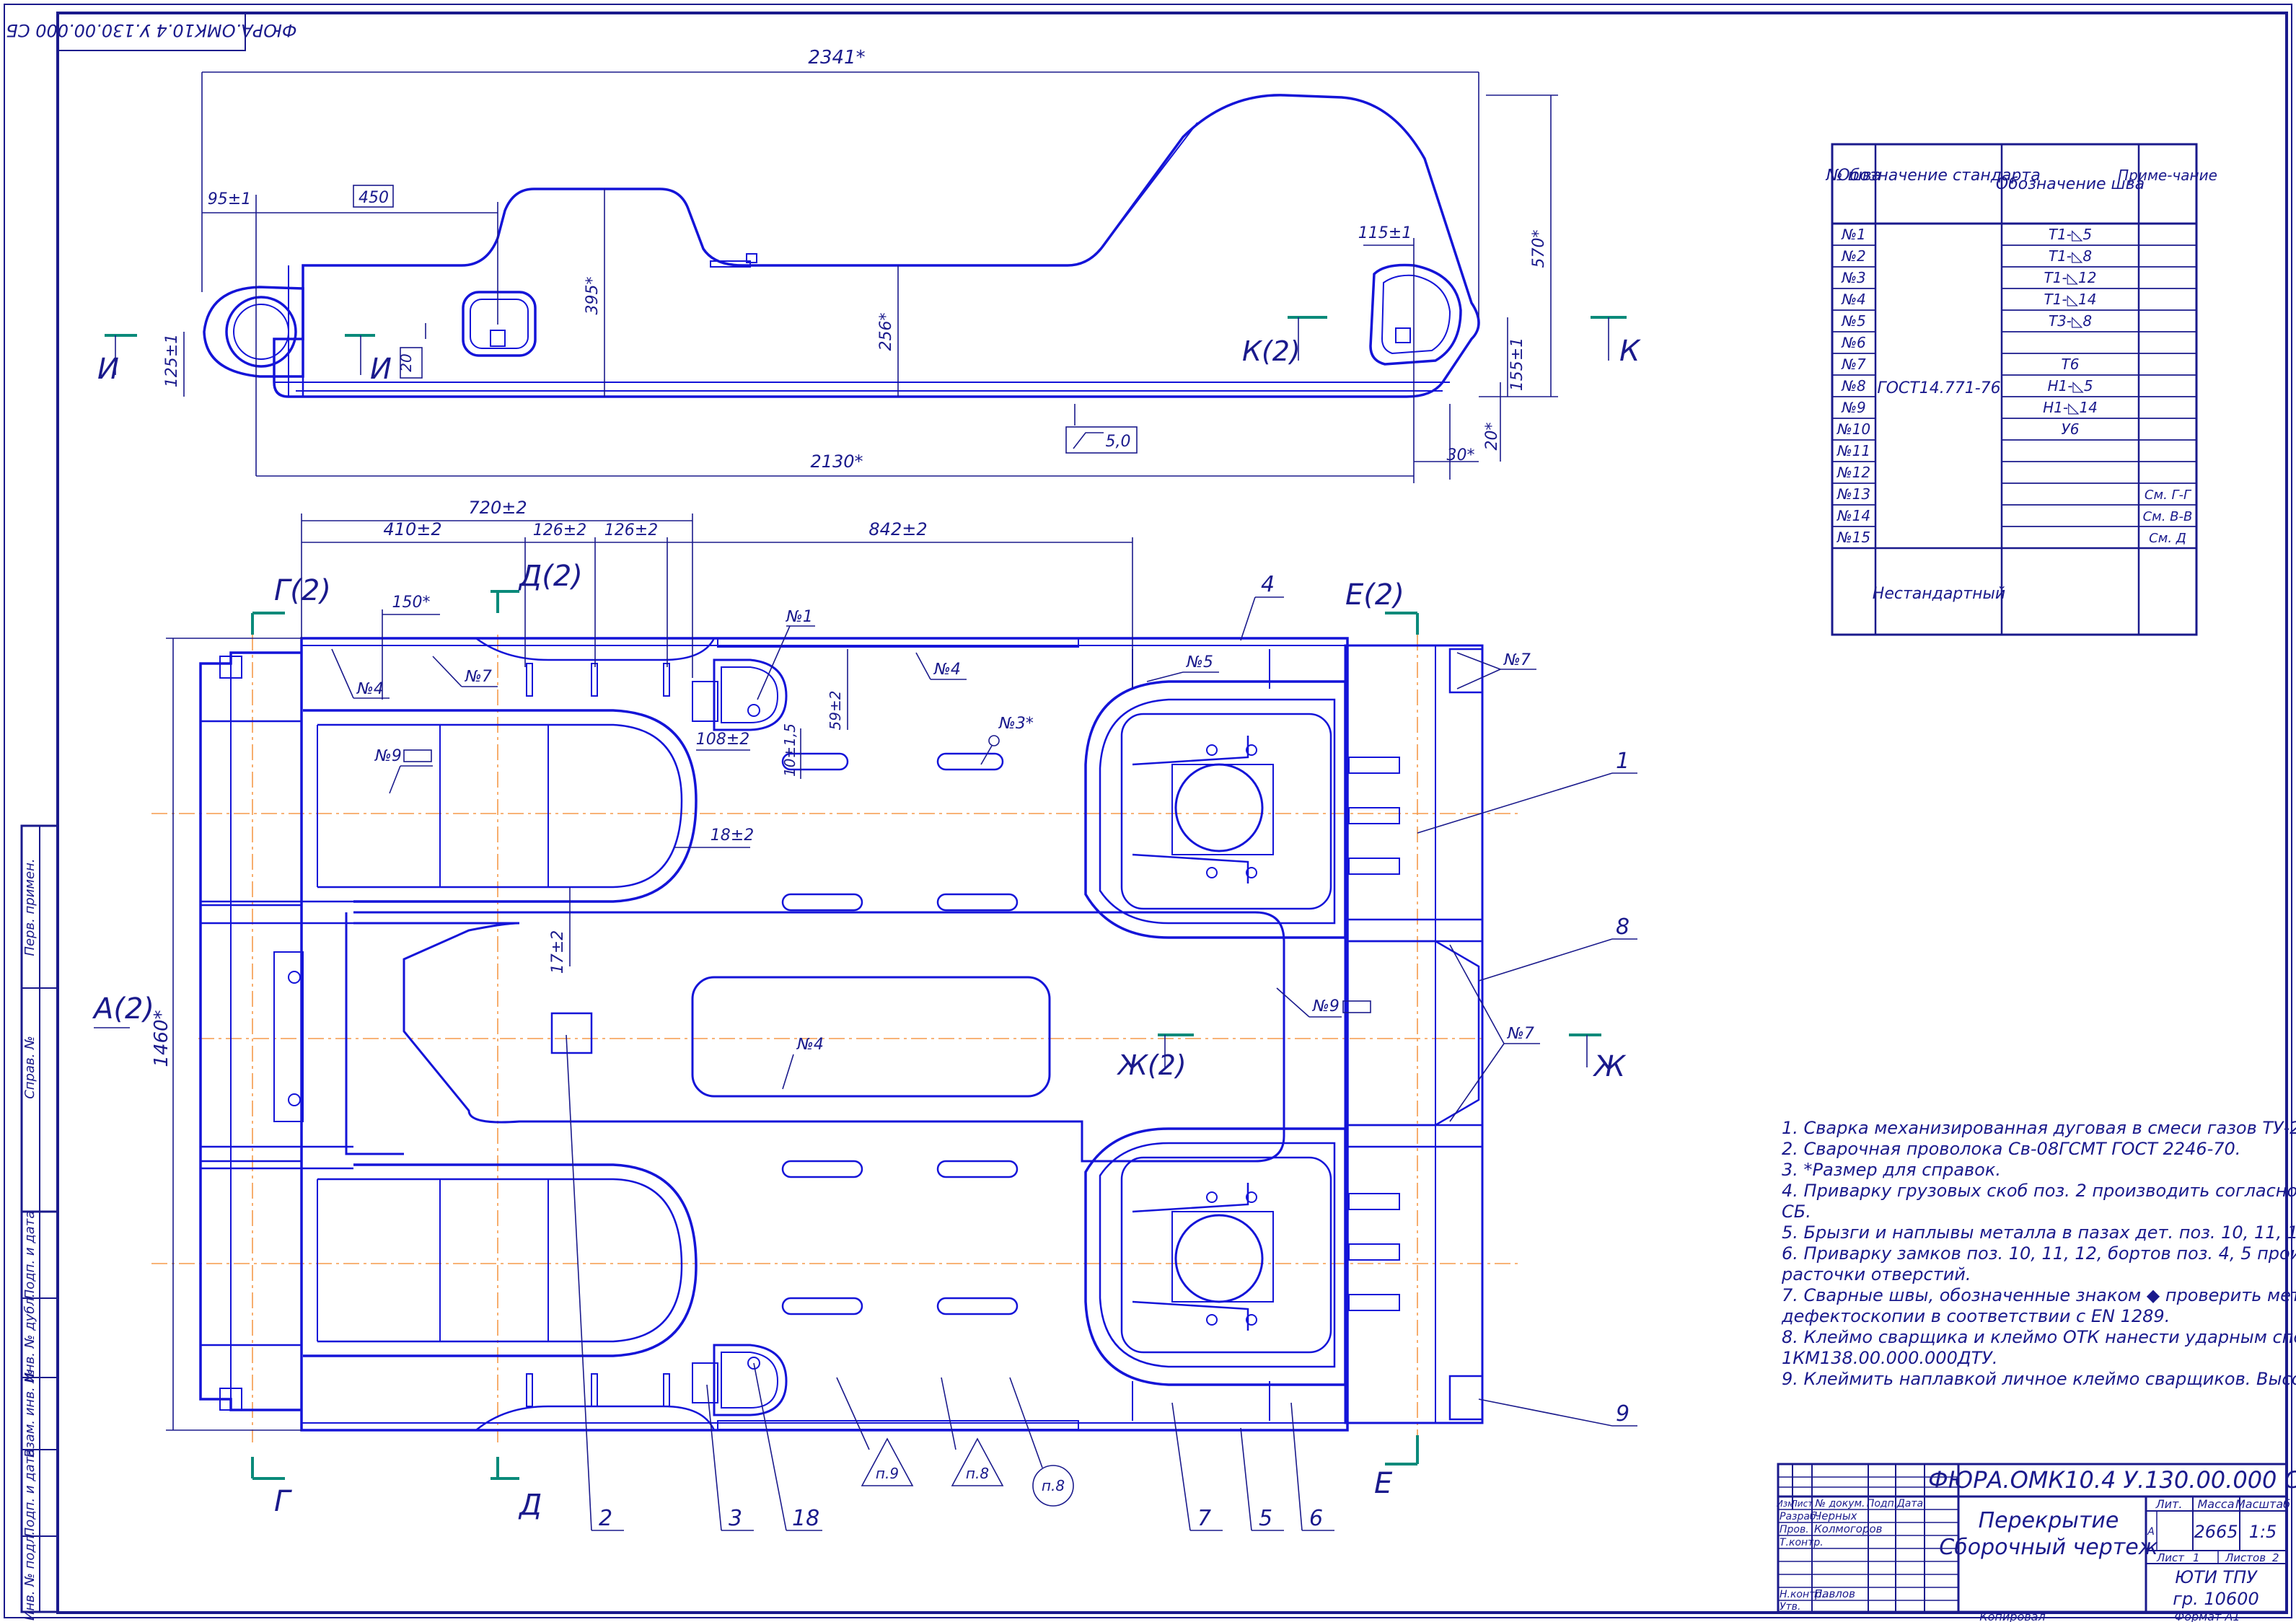 This screenshot has height=1622, width=2296. What do you see at coordinates (1622, 762) in the screenshot?
I see `position-1: 1` at bounding box center [1622, 762].